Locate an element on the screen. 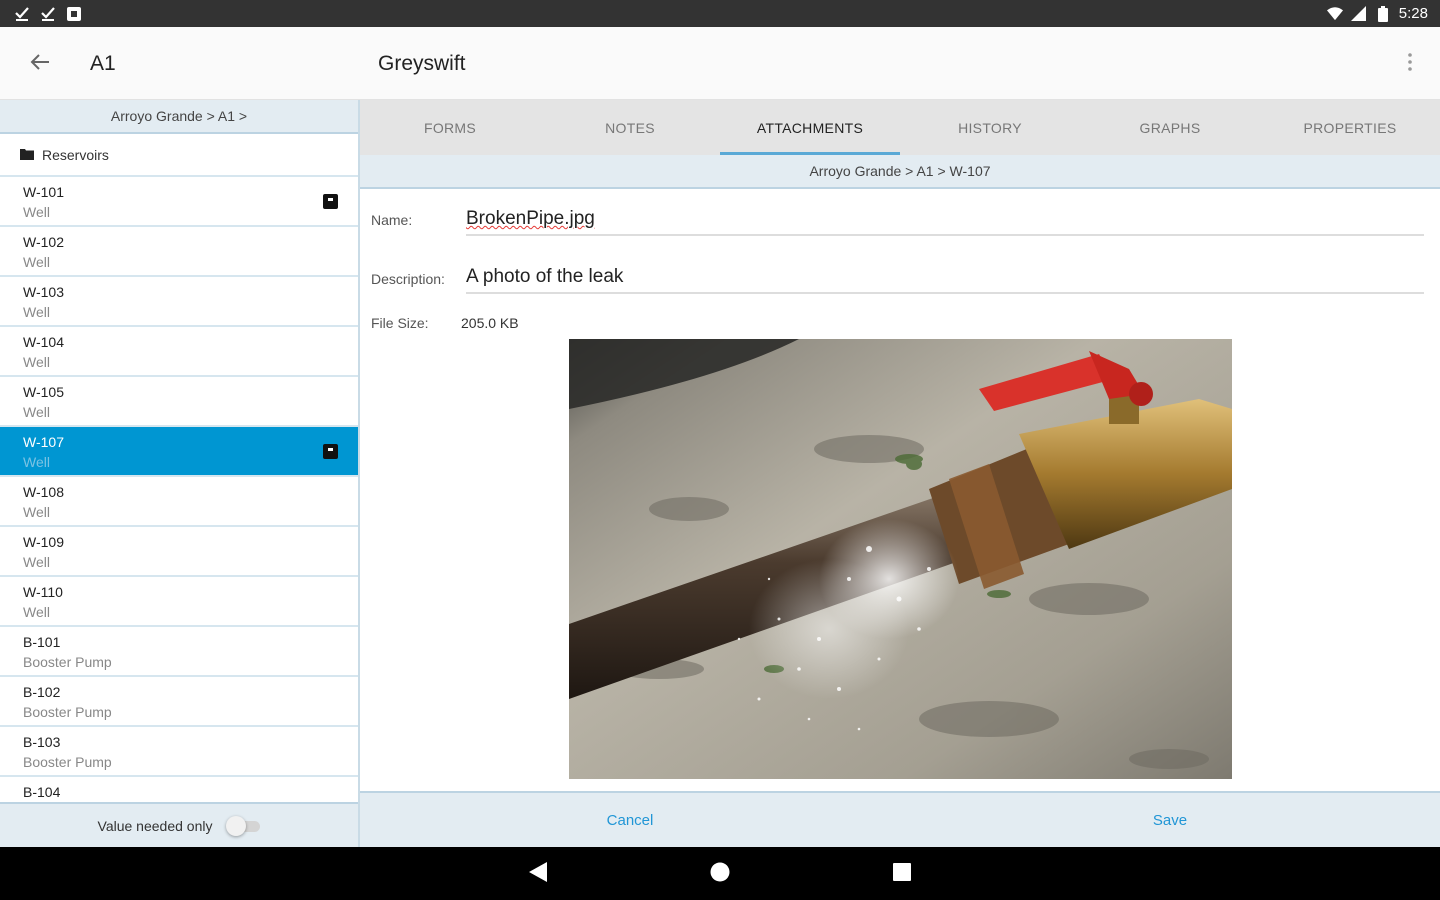 Image resolution: width=1440 pixels, height=900 pixels. list-item-name: W-103 is located at coordinates (43, 292).